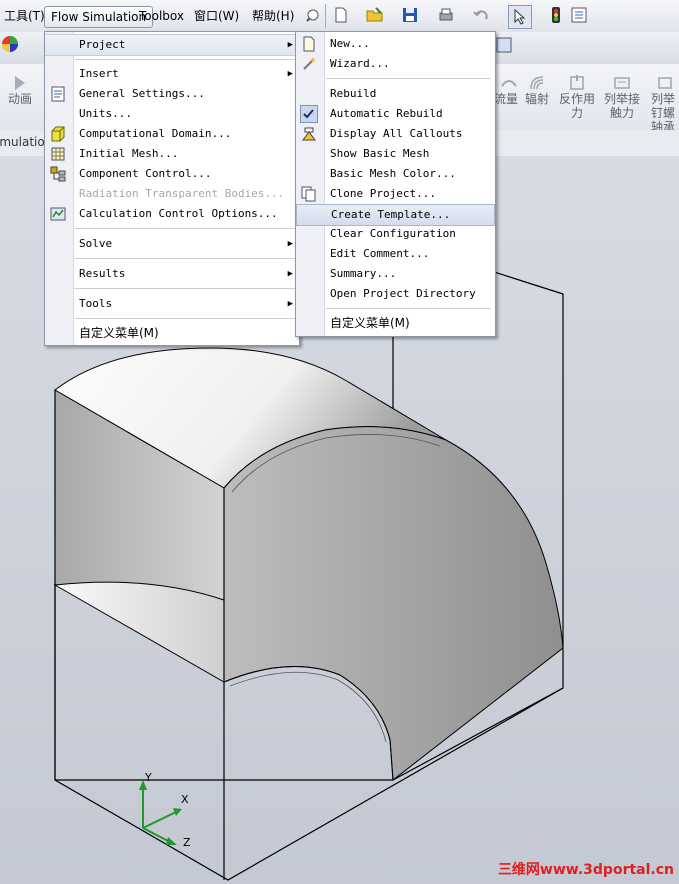 The width and height of the screenshot is (679, 884). I want to click on options-icon, so click(579, 15).